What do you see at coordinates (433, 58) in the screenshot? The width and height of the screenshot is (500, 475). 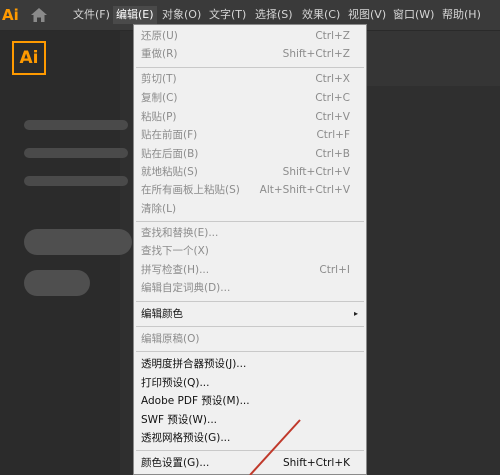 I see `workspace-header` at bounding box center [433, 58].